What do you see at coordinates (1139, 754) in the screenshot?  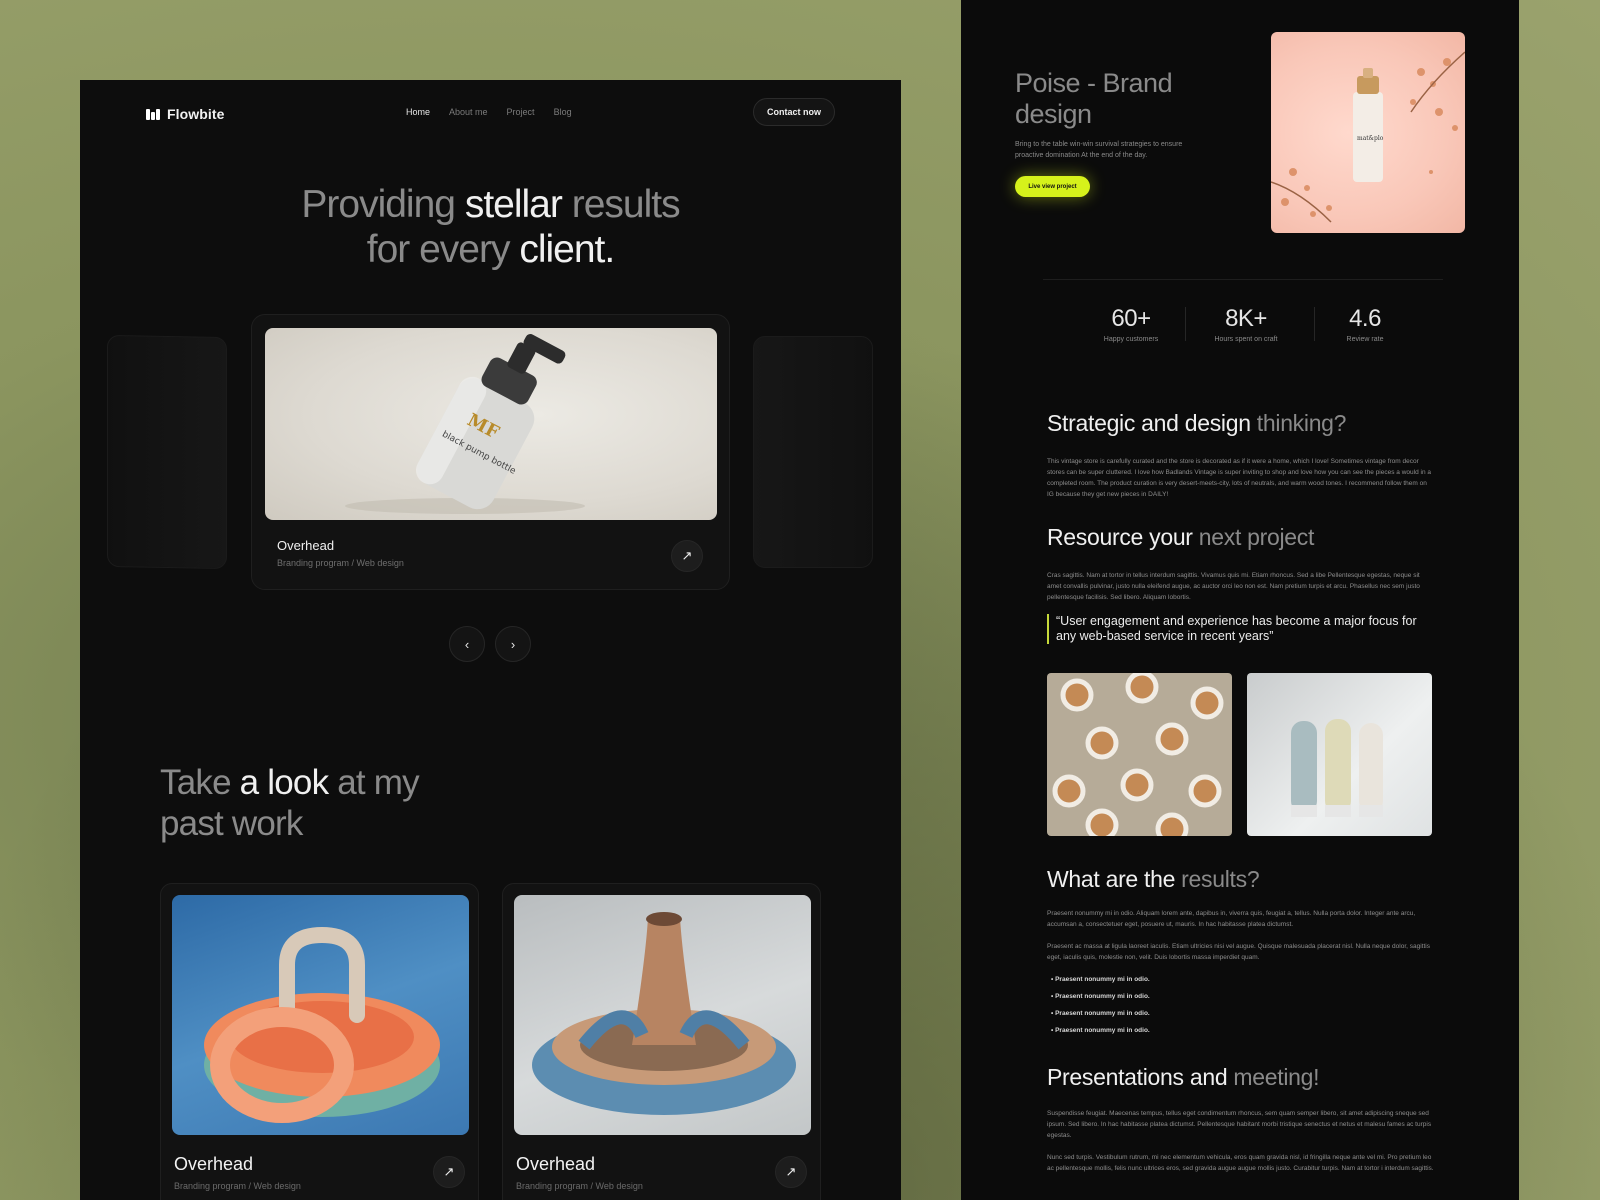 I see `jars-image` at bounding box center [1139, 754].